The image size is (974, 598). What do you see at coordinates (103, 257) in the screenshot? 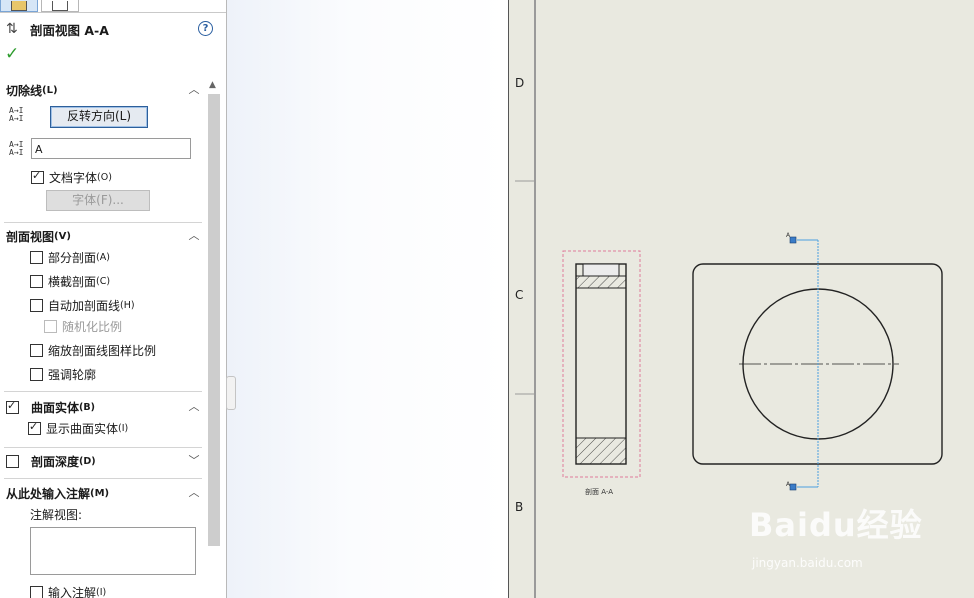
I see `checkbox-key: (A)` at bounding box center [103, 257].